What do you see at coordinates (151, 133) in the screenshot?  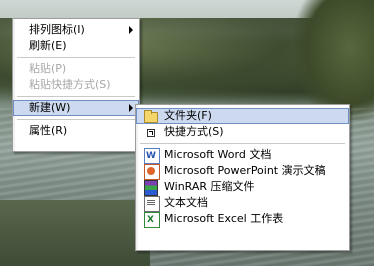 I see `shortcut-icon` at bounding box center [151, 133].